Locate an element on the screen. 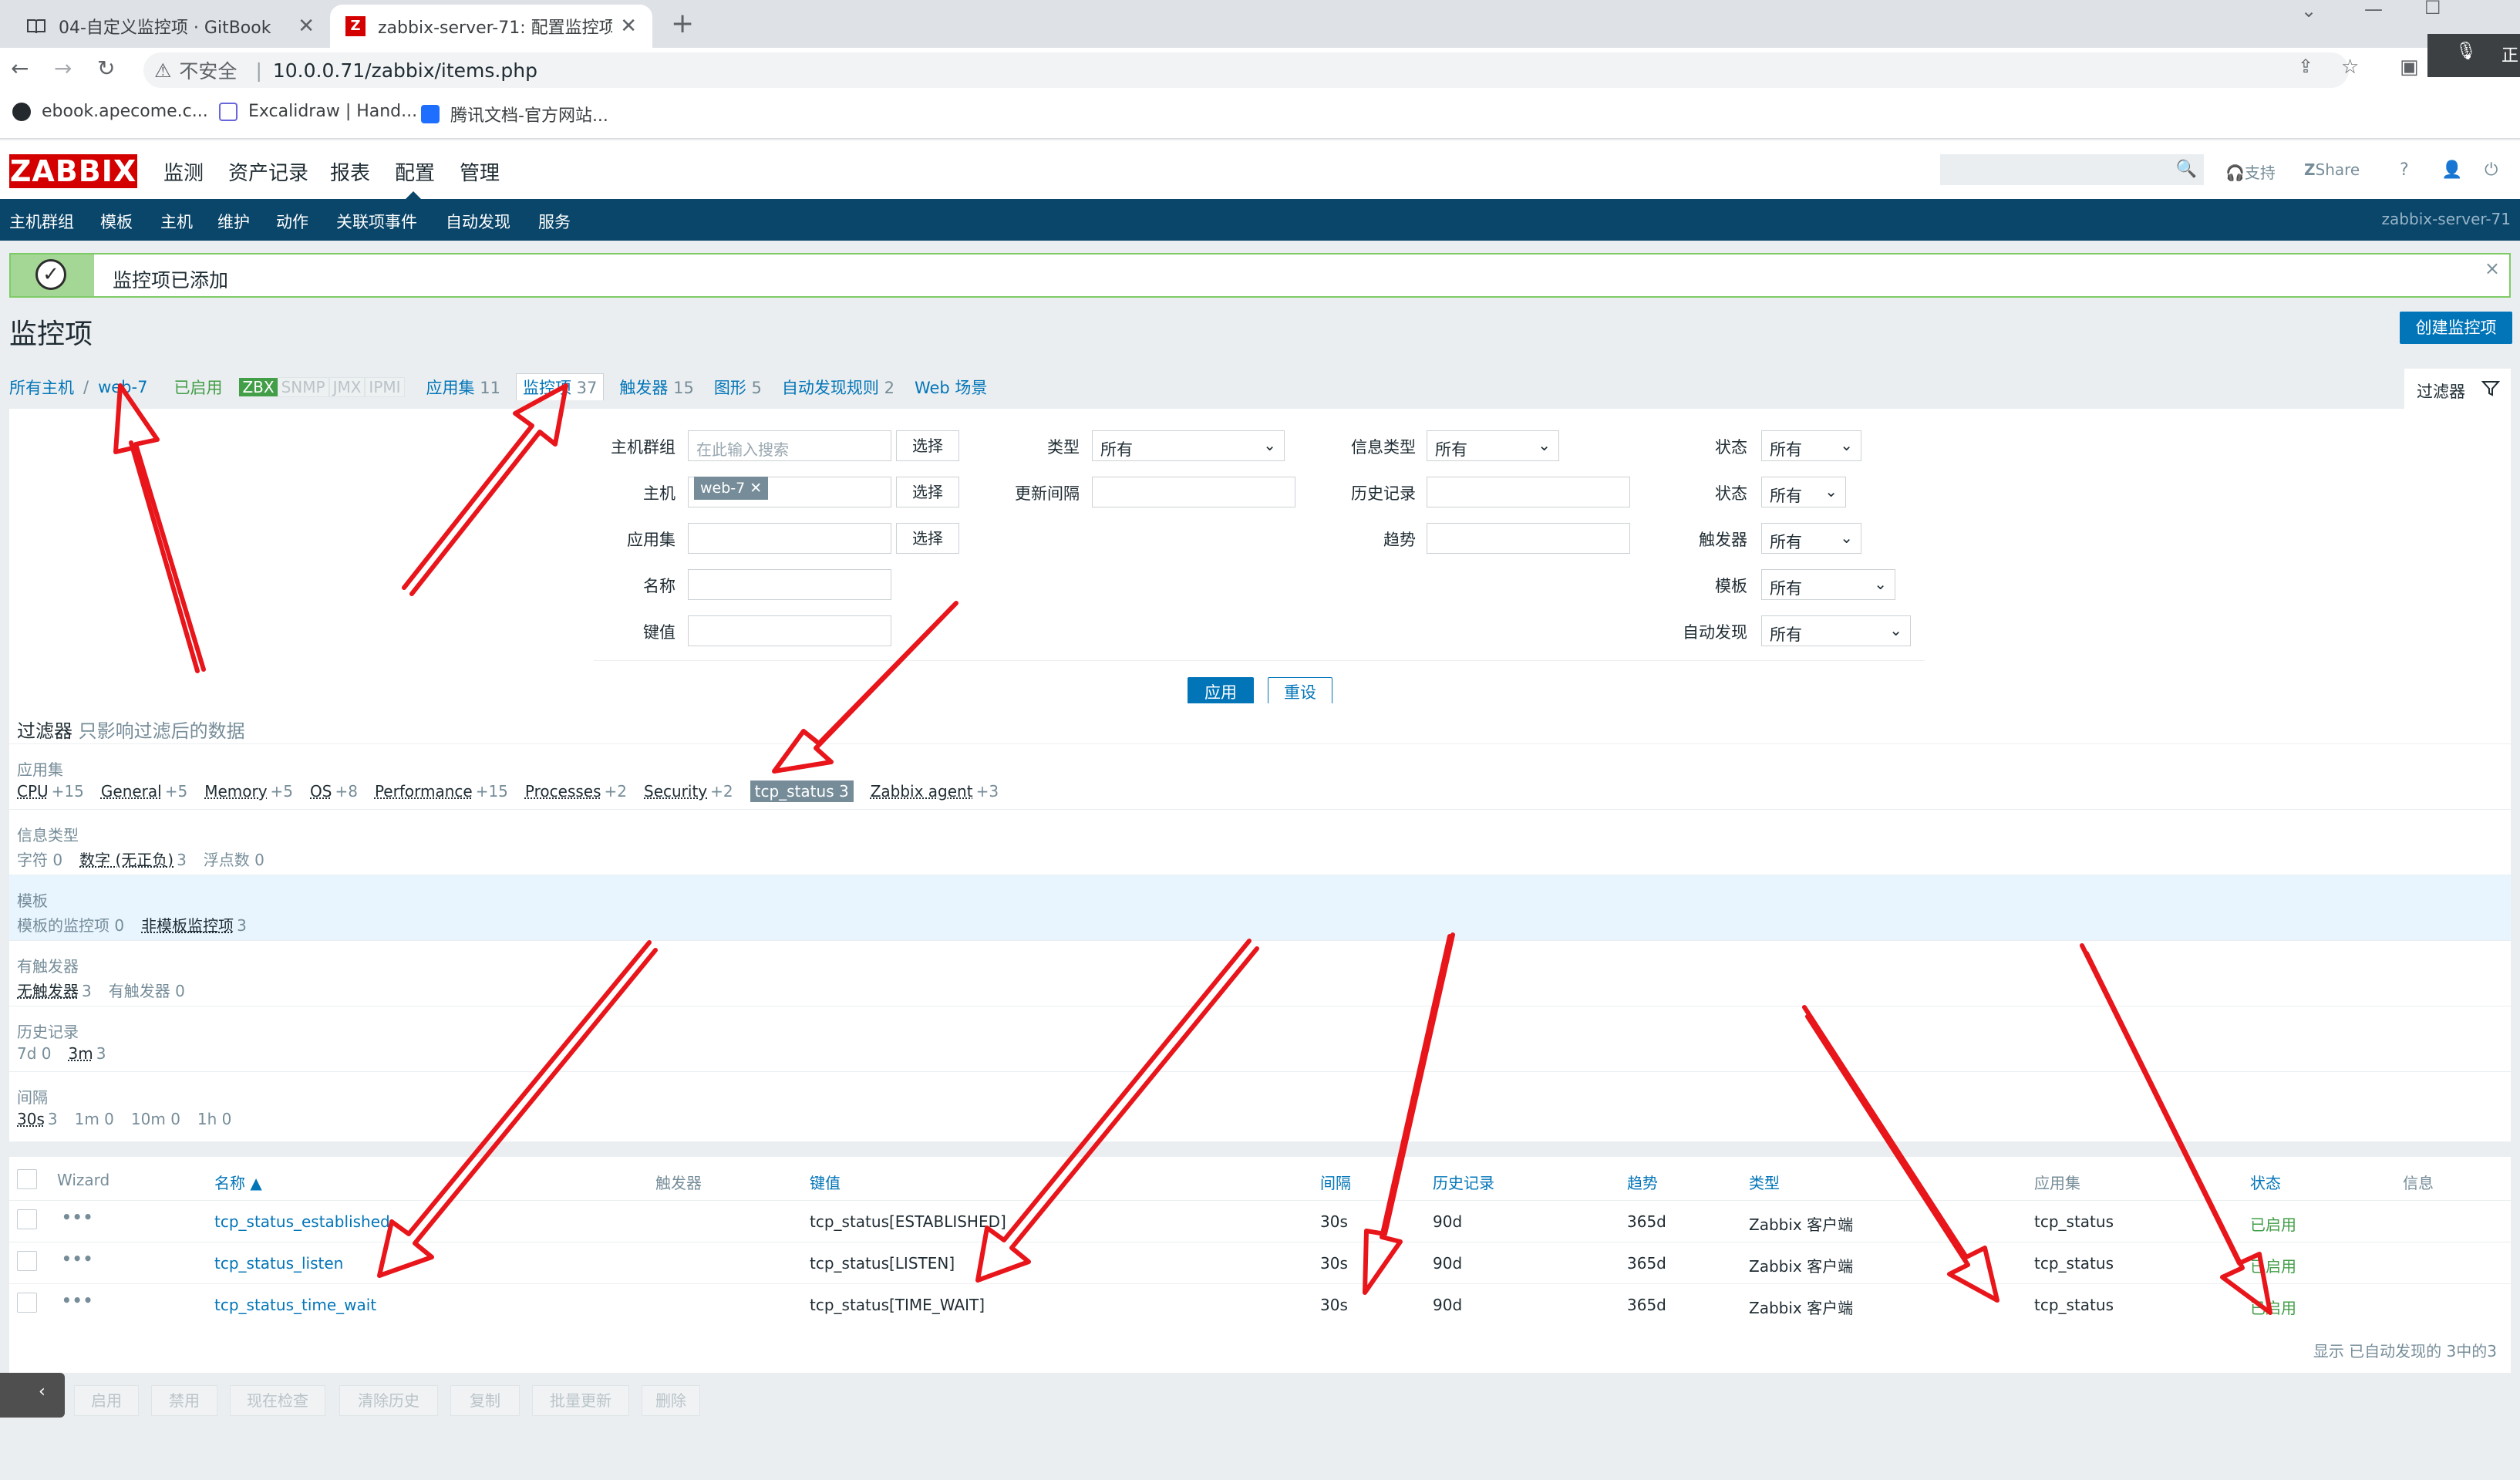 The width and height of the screenshot is (2520, 1480). subfilter-value: Performance is located at coordinates (424, 791).